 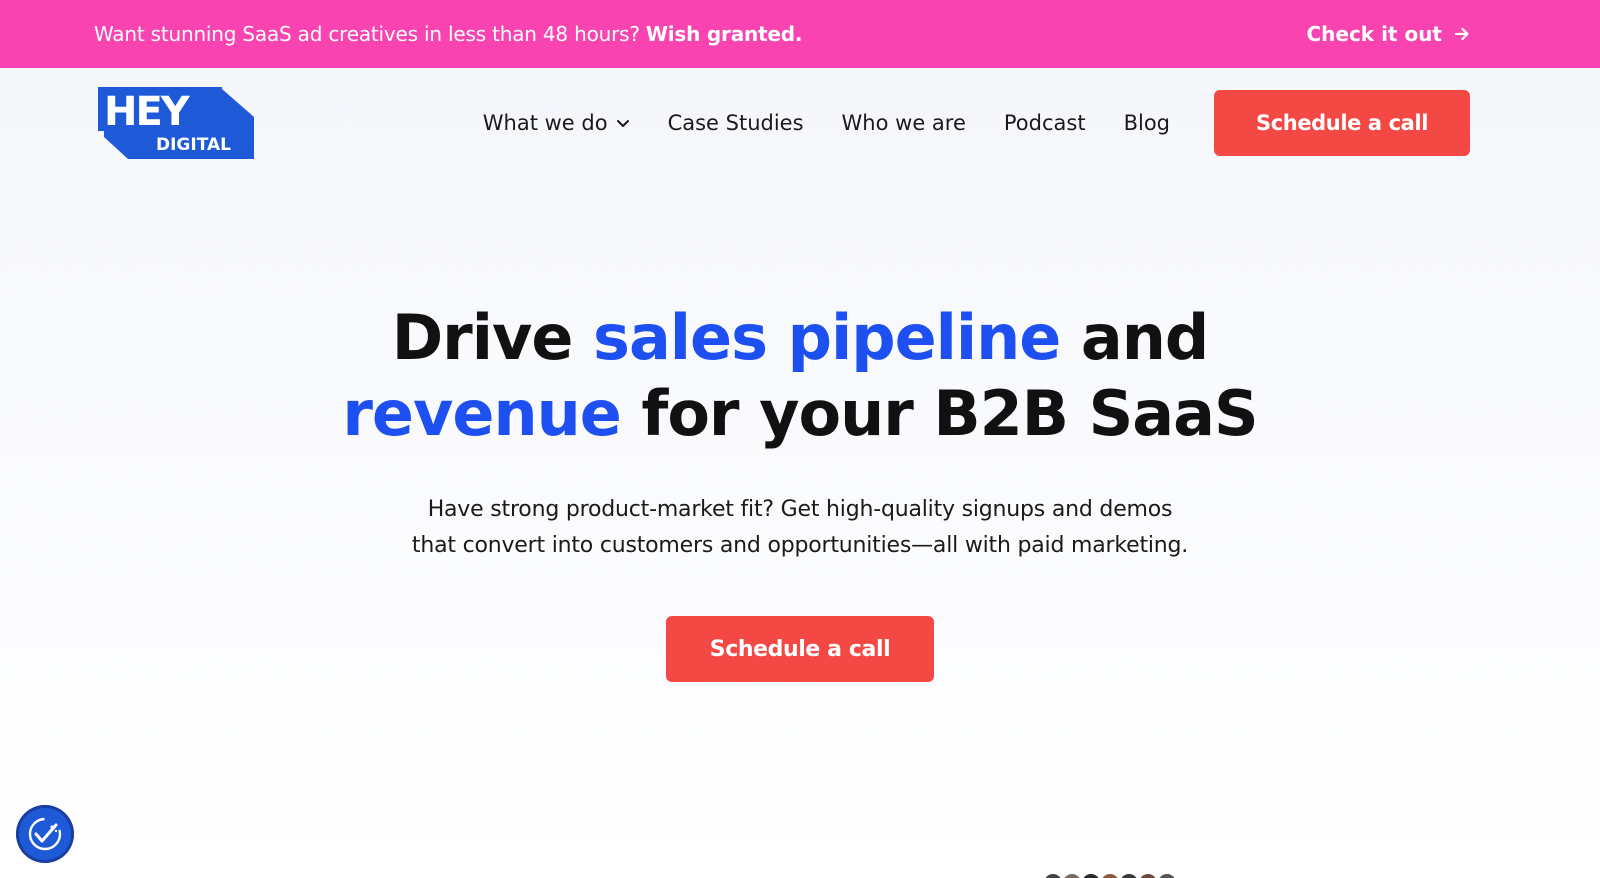 I want to click on nav-item-podcast: Podcast, so click(x=1045, y=123).